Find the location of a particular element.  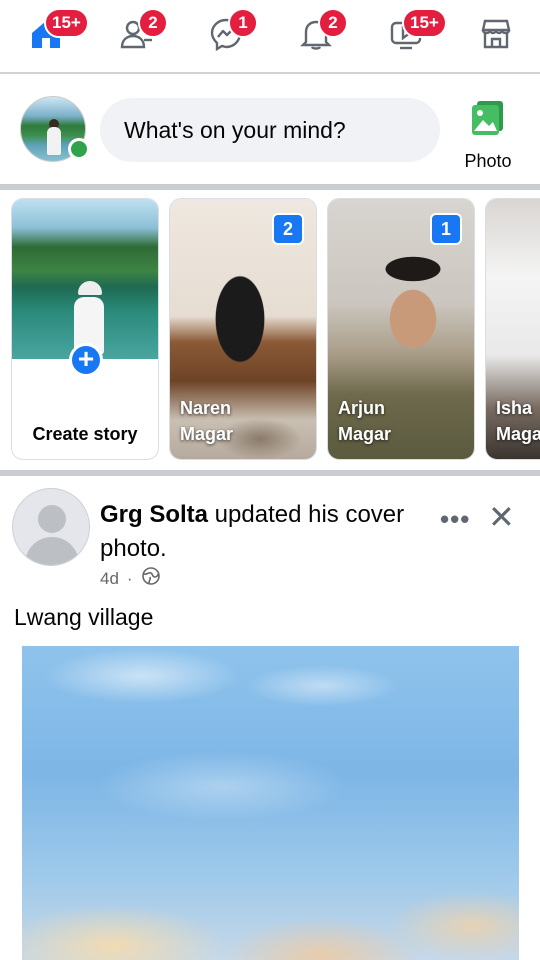

story-count-badge: 2 is located at coordinates (288, 229).